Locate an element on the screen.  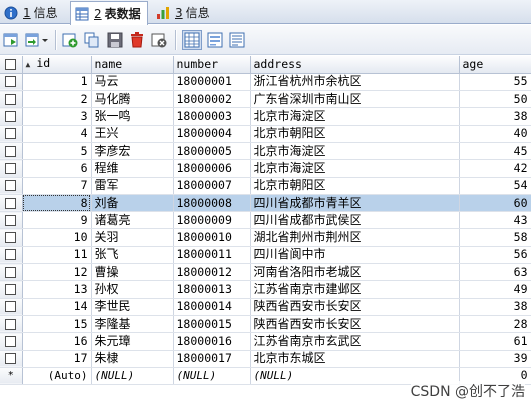
cell-name: 孙权 is located at coordinates (132, 289).